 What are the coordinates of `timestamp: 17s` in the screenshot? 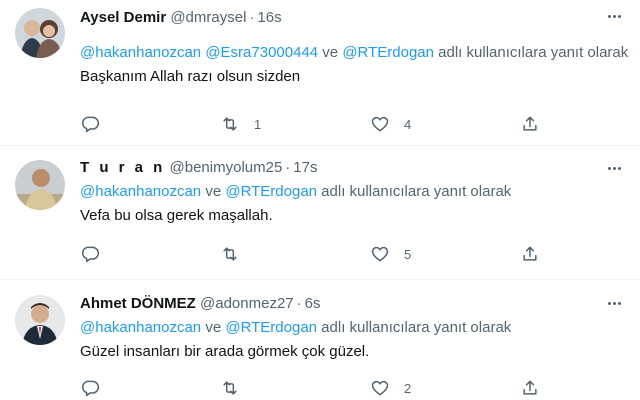 It's located at (305, 167).